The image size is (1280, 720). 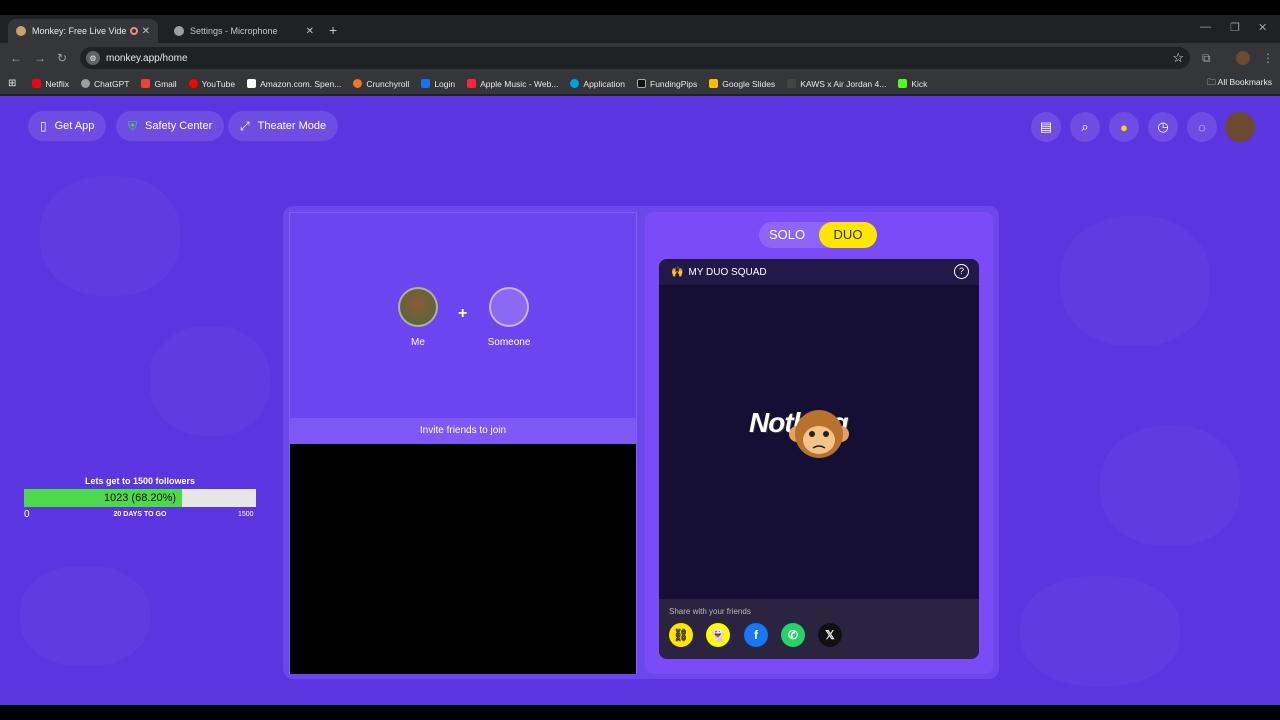 What do you see at coordinates (140, 514) in the screenshot?
I see `days-to-go: 20 DAYS TO GO` at bounding box center [140, 514].